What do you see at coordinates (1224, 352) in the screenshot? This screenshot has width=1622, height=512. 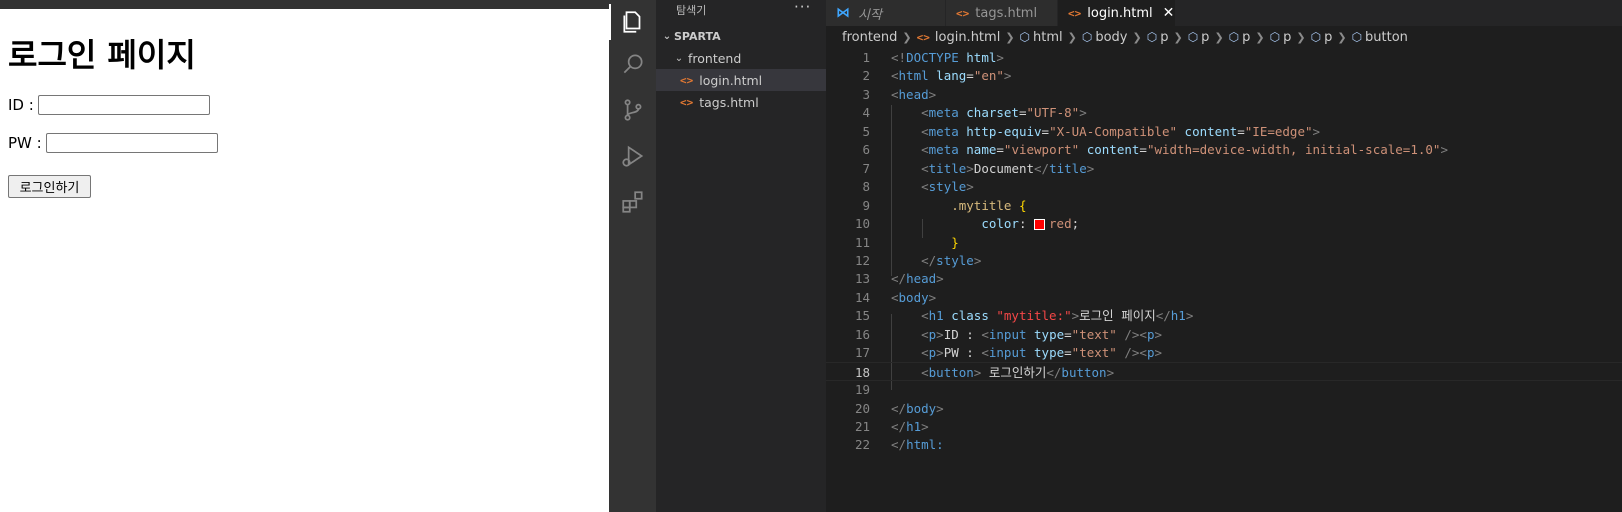 I see `code-line: 17 <p>PW : <input type="text" /><p>` at bounding box center [1224, 352].